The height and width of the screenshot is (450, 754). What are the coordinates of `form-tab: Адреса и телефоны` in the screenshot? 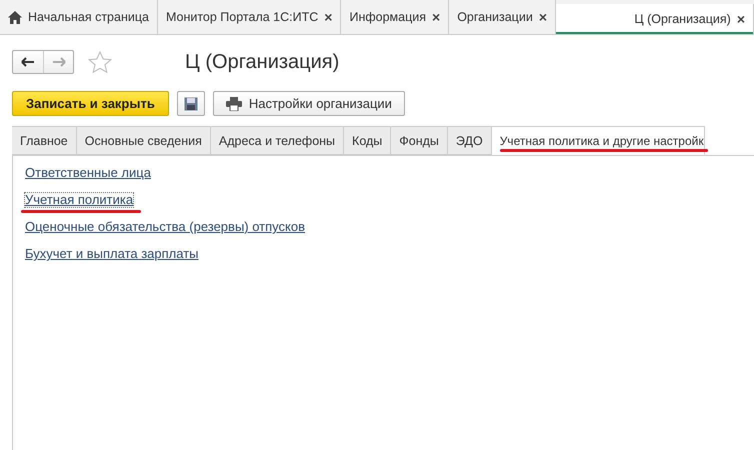 It's located at (277, 140).